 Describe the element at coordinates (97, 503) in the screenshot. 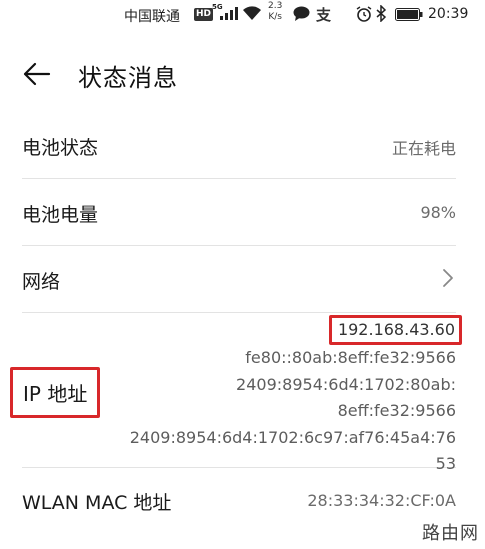

I see `wlan-mac-label: WLAN MAC 地址` at that location.